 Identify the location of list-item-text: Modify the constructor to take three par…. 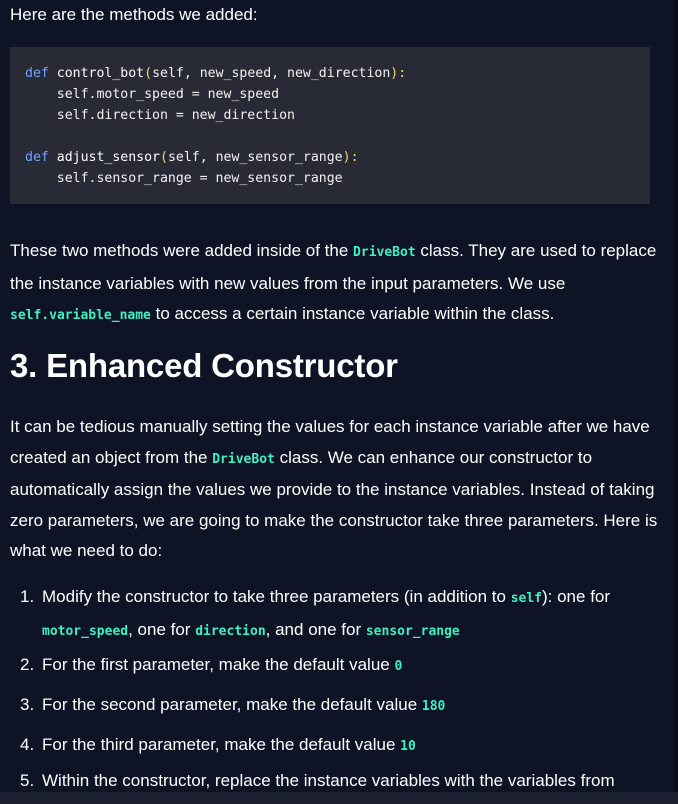
(351, 614).